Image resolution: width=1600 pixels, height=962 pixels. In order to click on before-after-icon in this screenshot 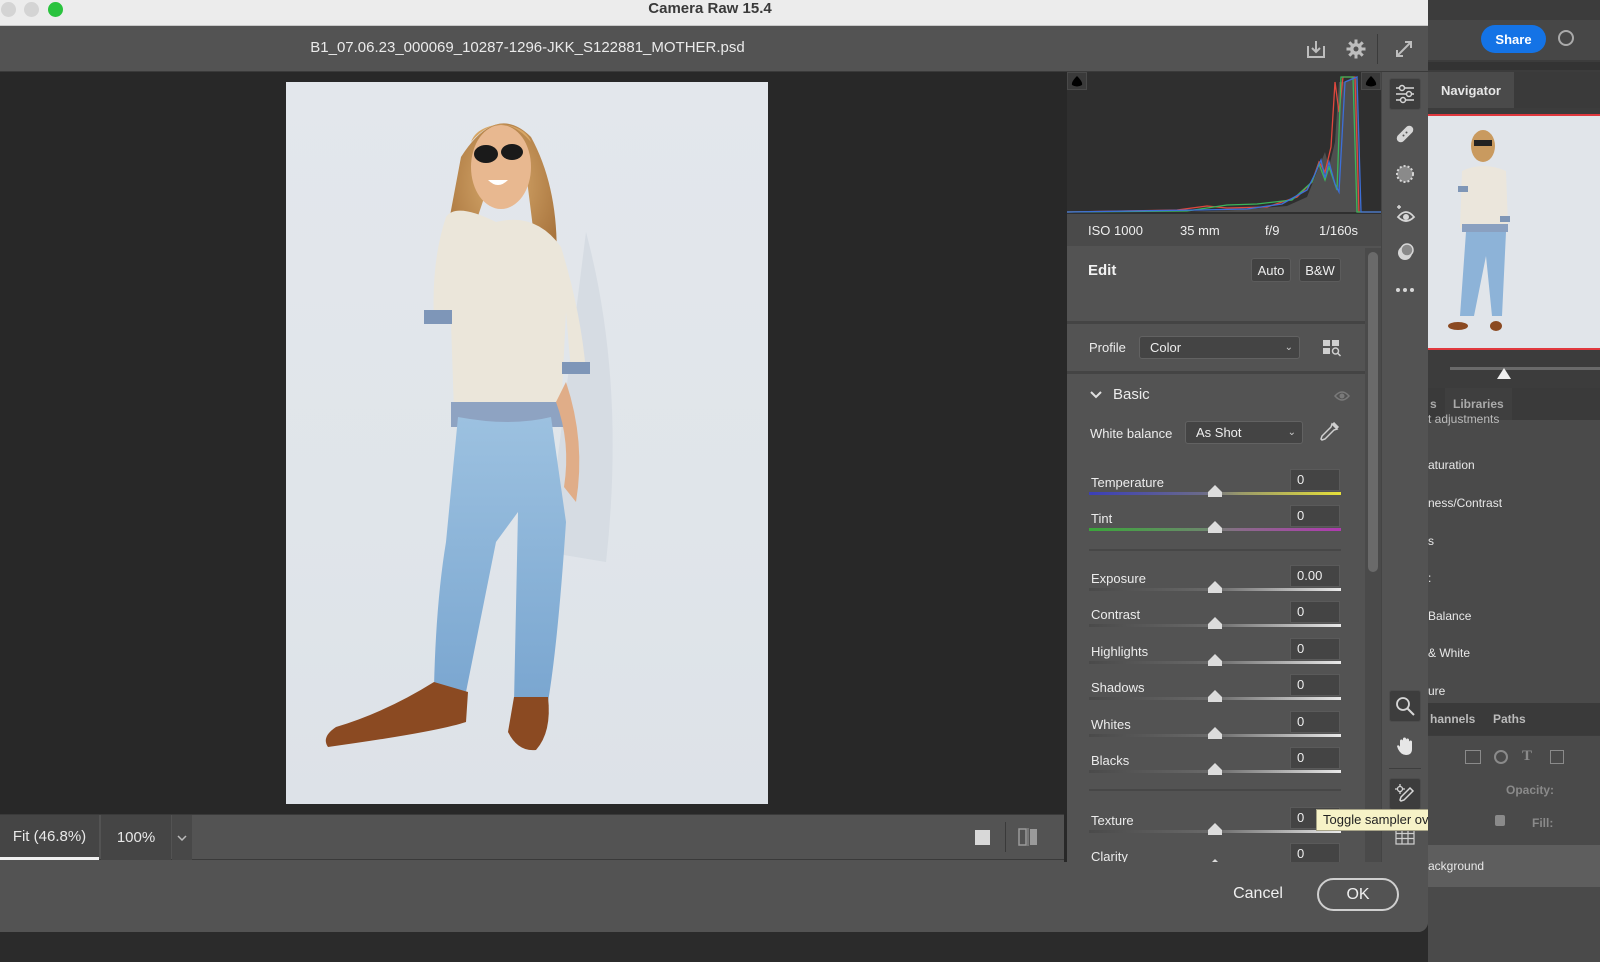, I will do `click(1028, 837)`.